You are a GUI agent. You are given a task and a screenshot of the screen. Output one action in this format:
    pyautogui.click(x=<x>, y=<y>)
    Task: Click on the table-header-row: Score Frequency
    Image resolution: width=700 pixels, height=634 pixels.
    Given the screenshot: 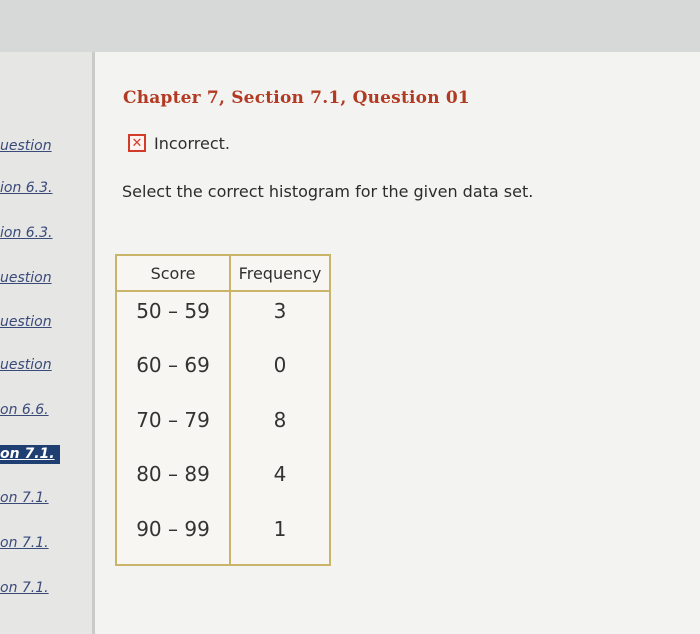 What is the action you would take?
    pyautogui.click(x=223, y=274)
    